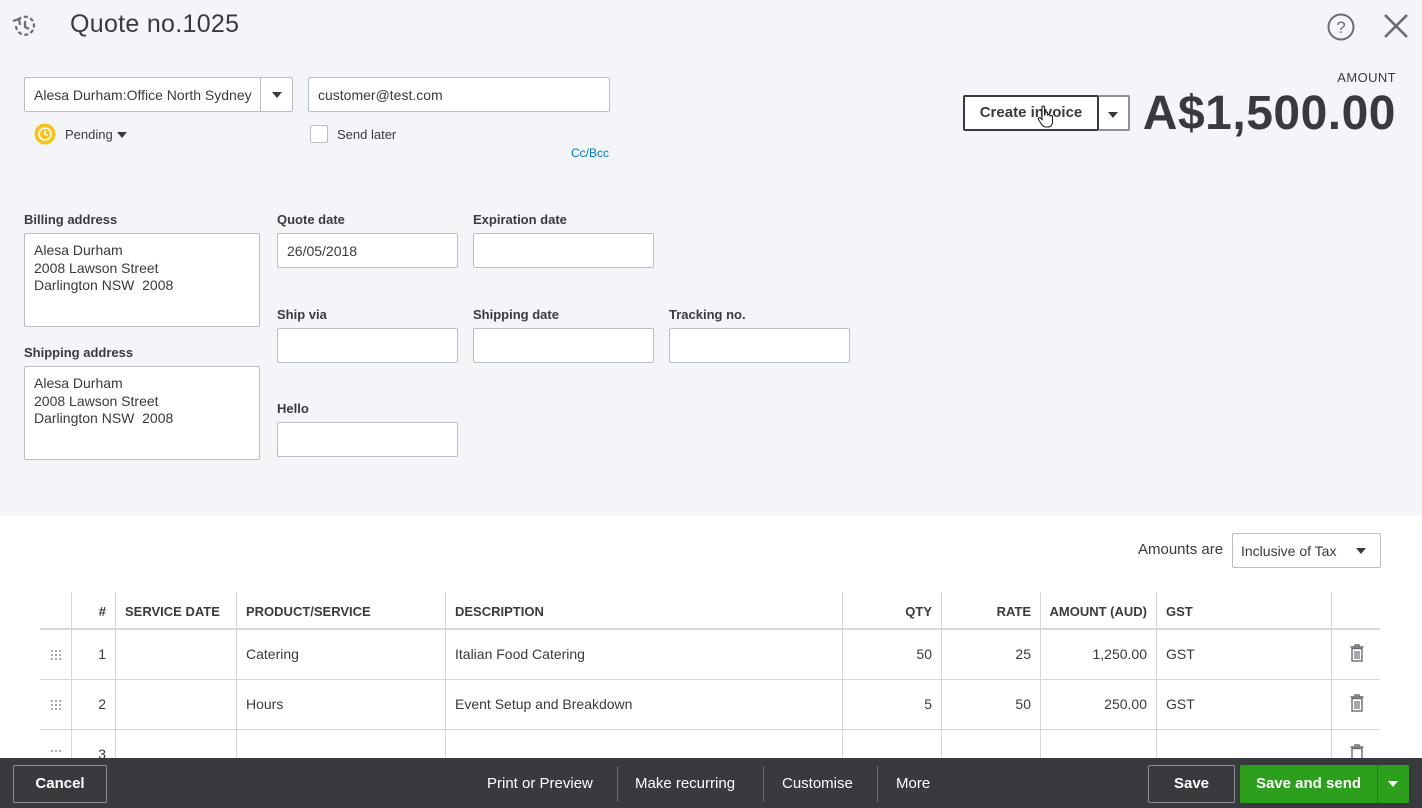 The image size is (1422, 808). I want to click on amount-cell: 1,250.00, so click(1099, 654).